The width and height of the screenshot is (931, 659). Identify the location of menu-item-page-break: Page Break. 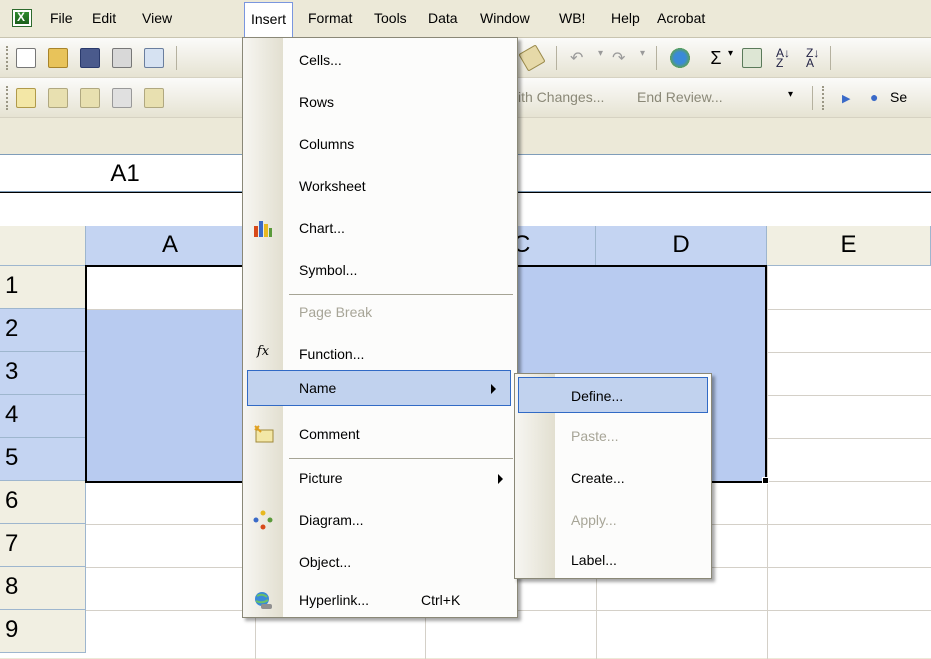
(380, 313).